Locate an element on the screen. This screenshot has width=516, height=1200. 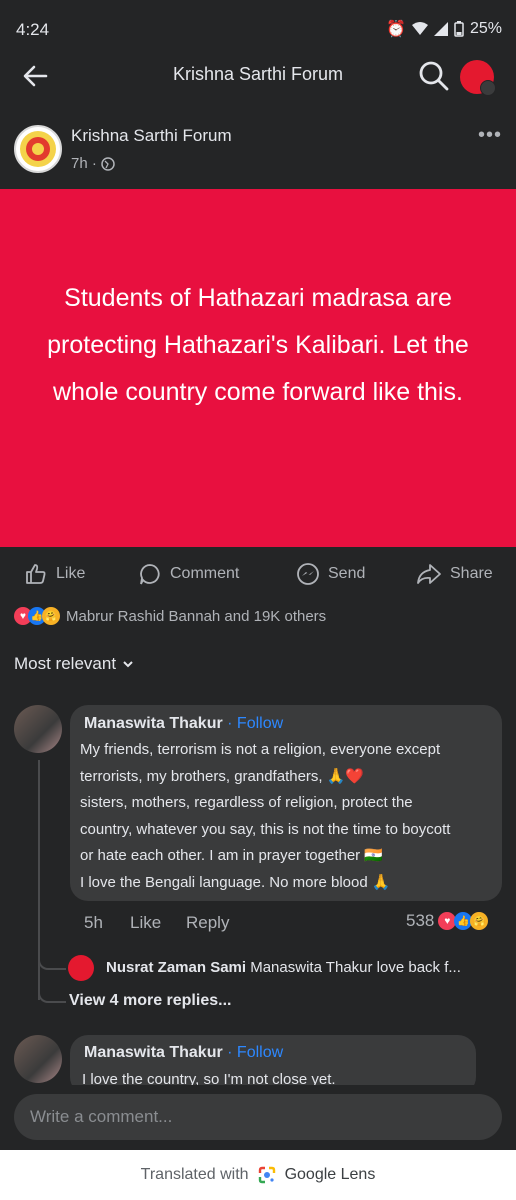
google-lens-icon is located at coordinates (266, 1175).